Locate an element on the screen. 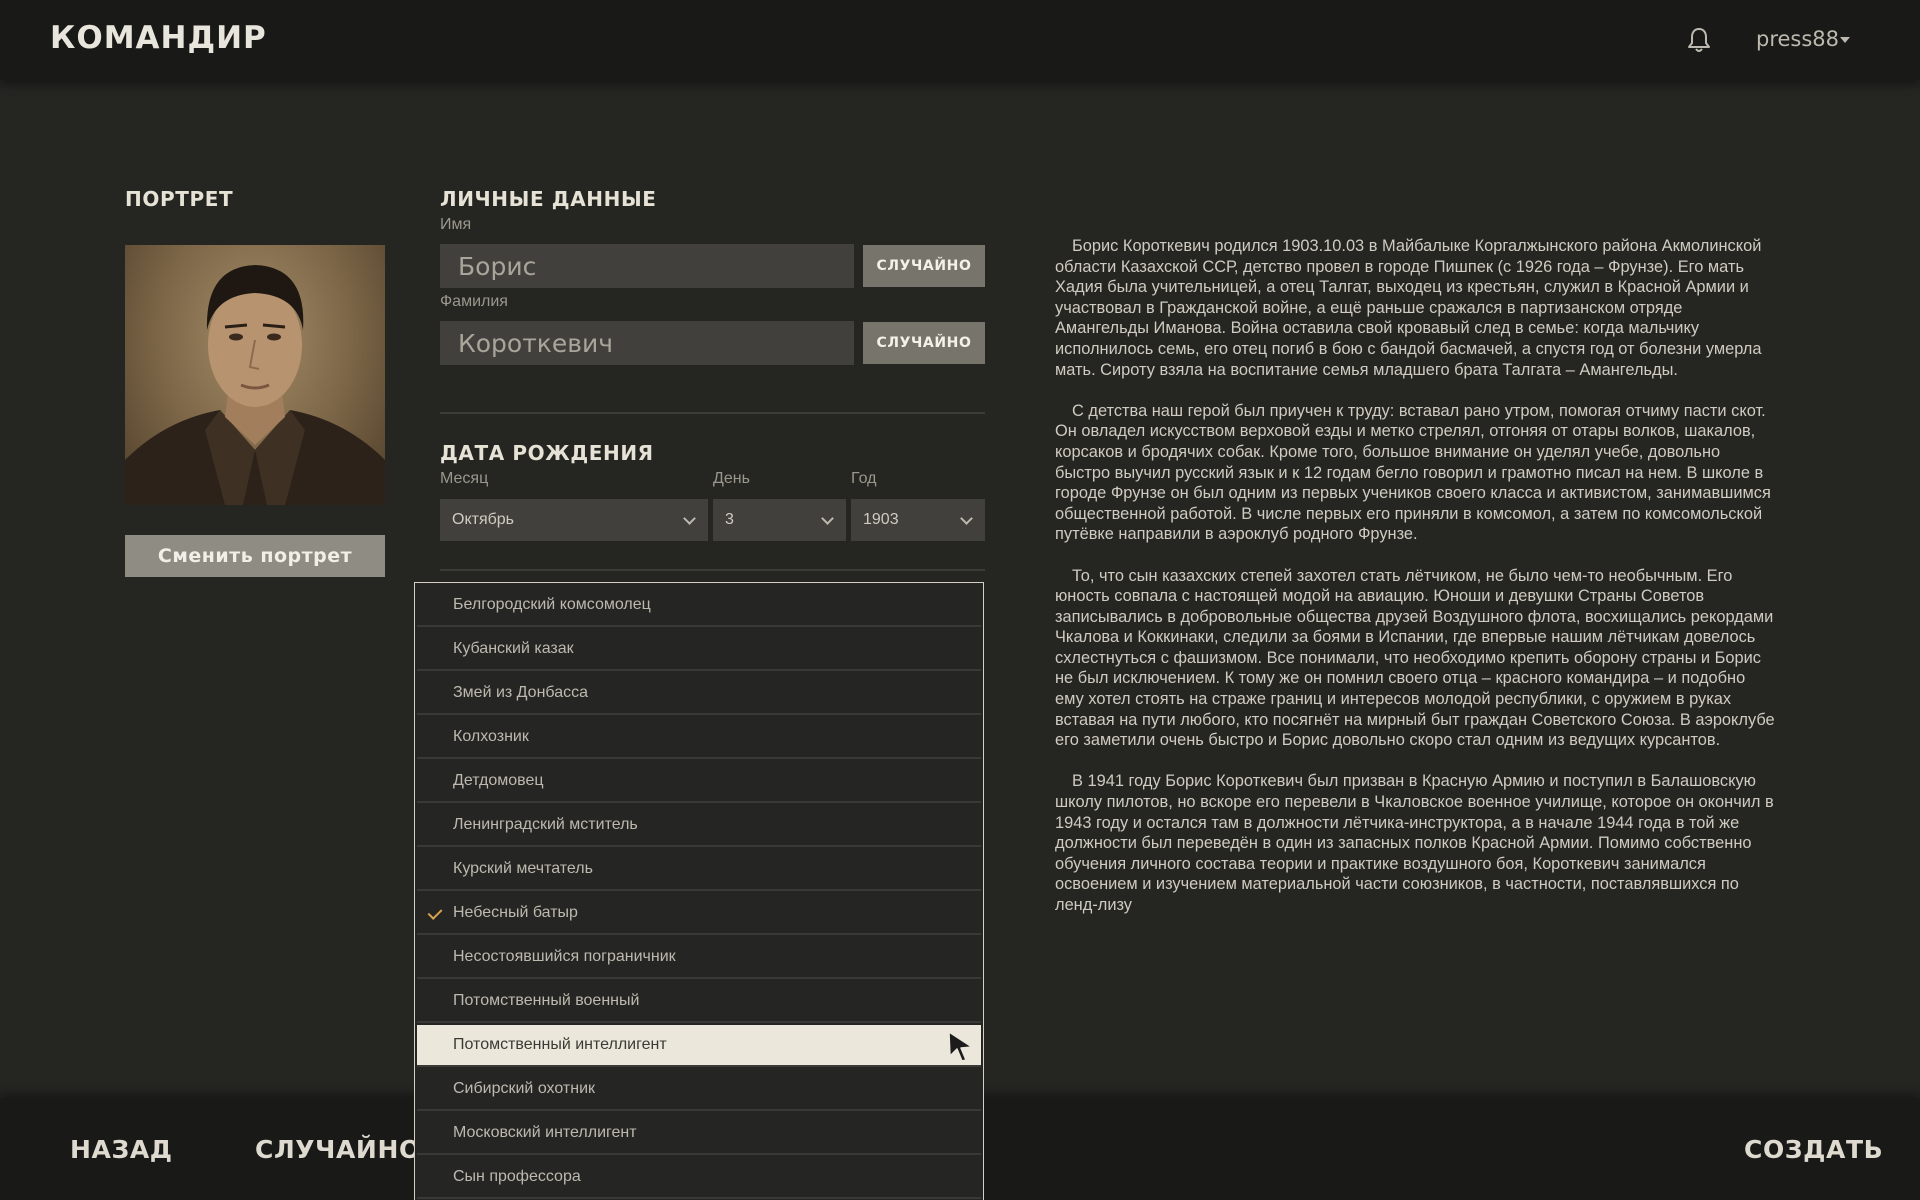 The image size is (1920, 1200). last-name-label: Фамилия is located at coordinates (474, 301).